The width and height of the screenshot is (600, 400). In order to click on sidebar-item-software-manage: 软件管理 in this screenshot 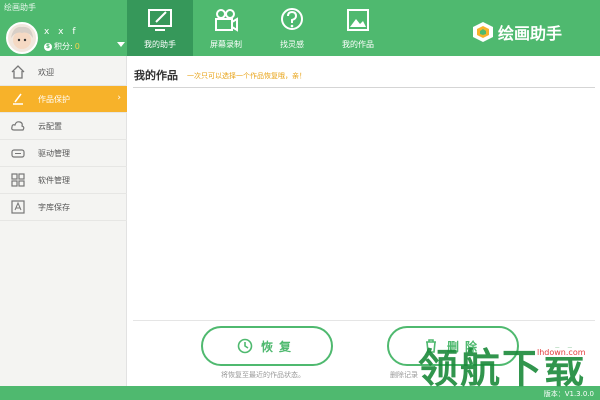, I will do `click(63, 180)`.